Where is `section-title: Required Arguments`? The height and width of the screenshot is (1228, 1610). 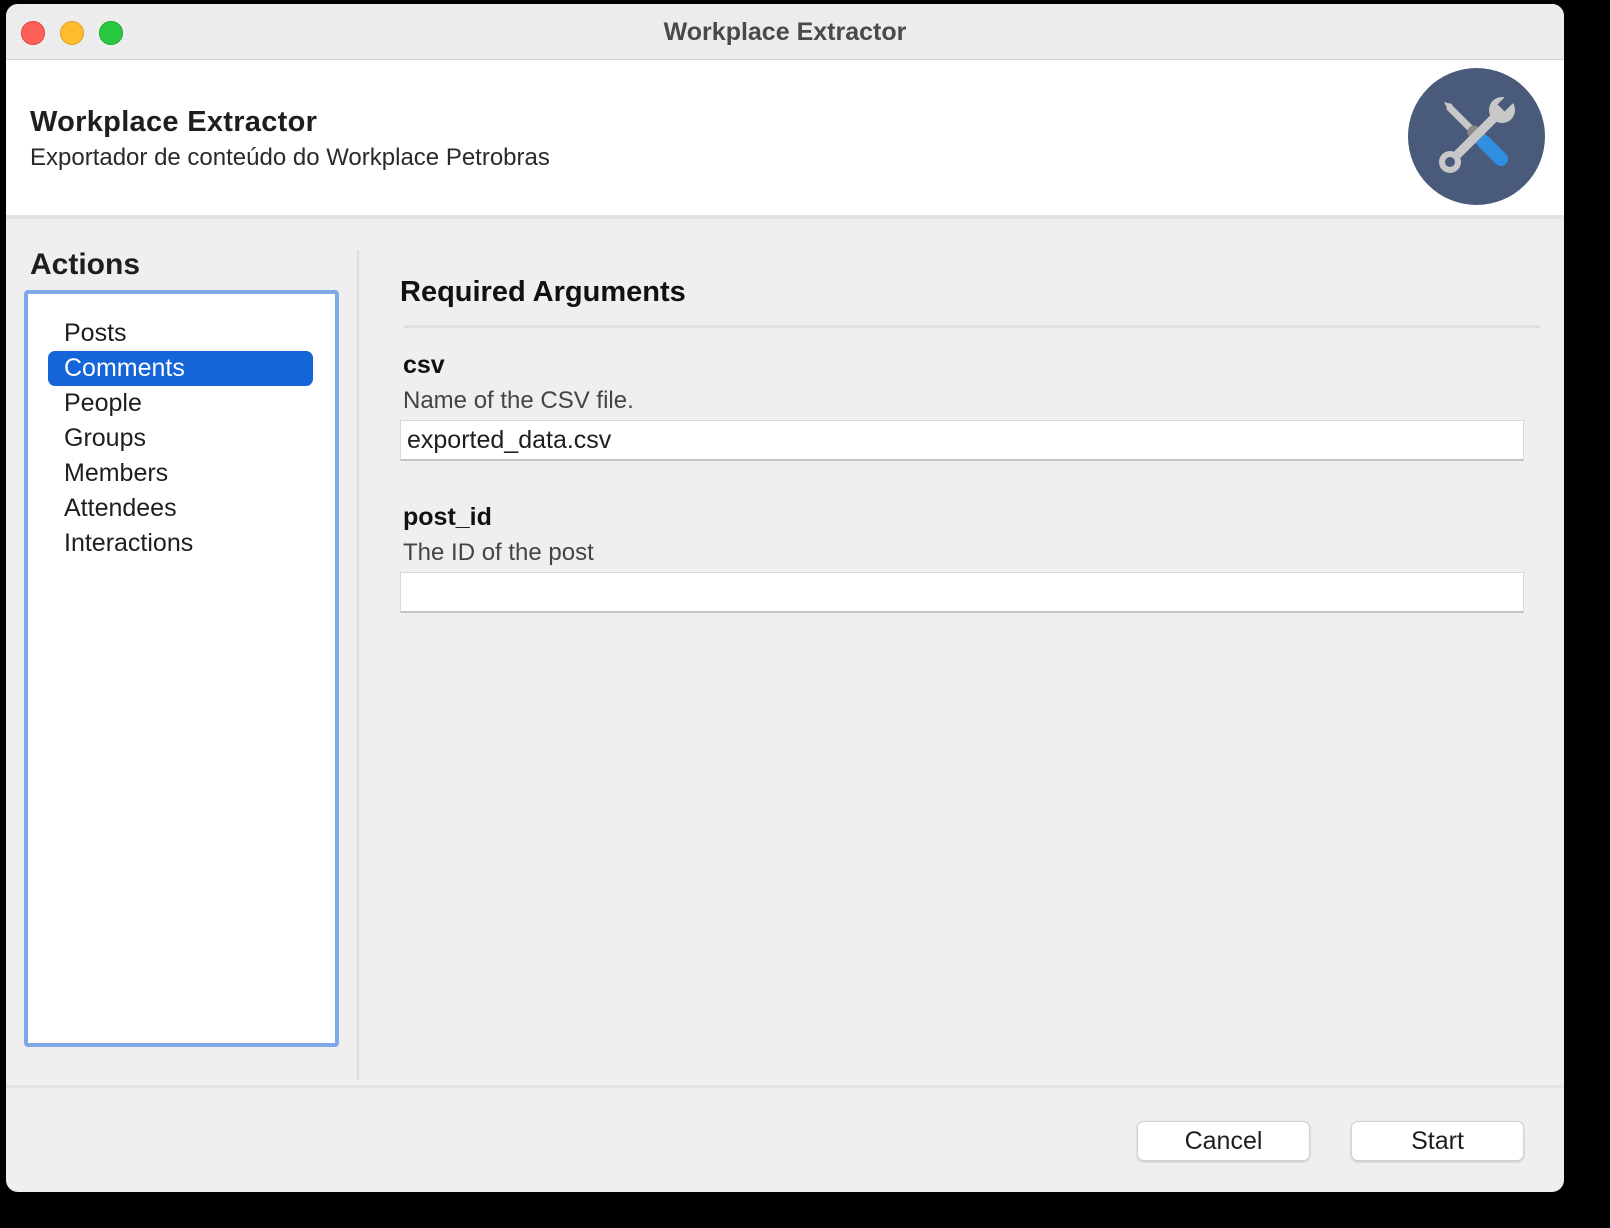
section-title: Required Arguments is located at coordinates (543, 292).